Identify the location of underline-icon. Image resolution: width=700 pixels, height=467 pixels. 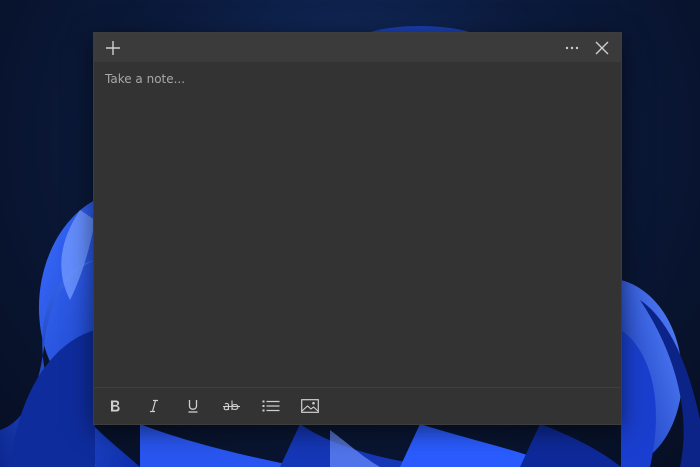
(193, 406).